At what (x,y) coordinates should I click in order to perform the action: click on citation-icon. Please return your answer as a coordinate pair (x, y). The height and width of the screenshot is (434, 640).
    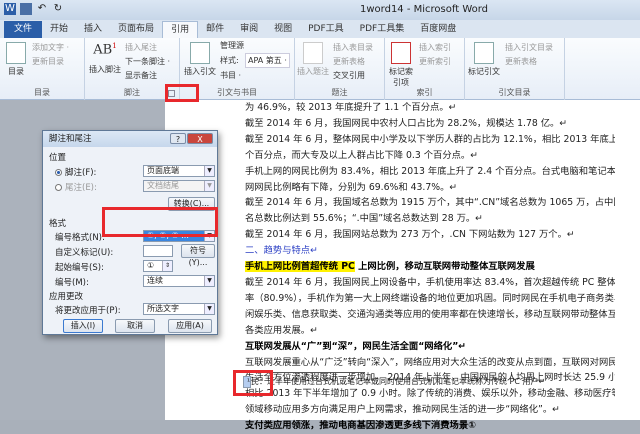
    Looking at the image, I should click on (200, 53).